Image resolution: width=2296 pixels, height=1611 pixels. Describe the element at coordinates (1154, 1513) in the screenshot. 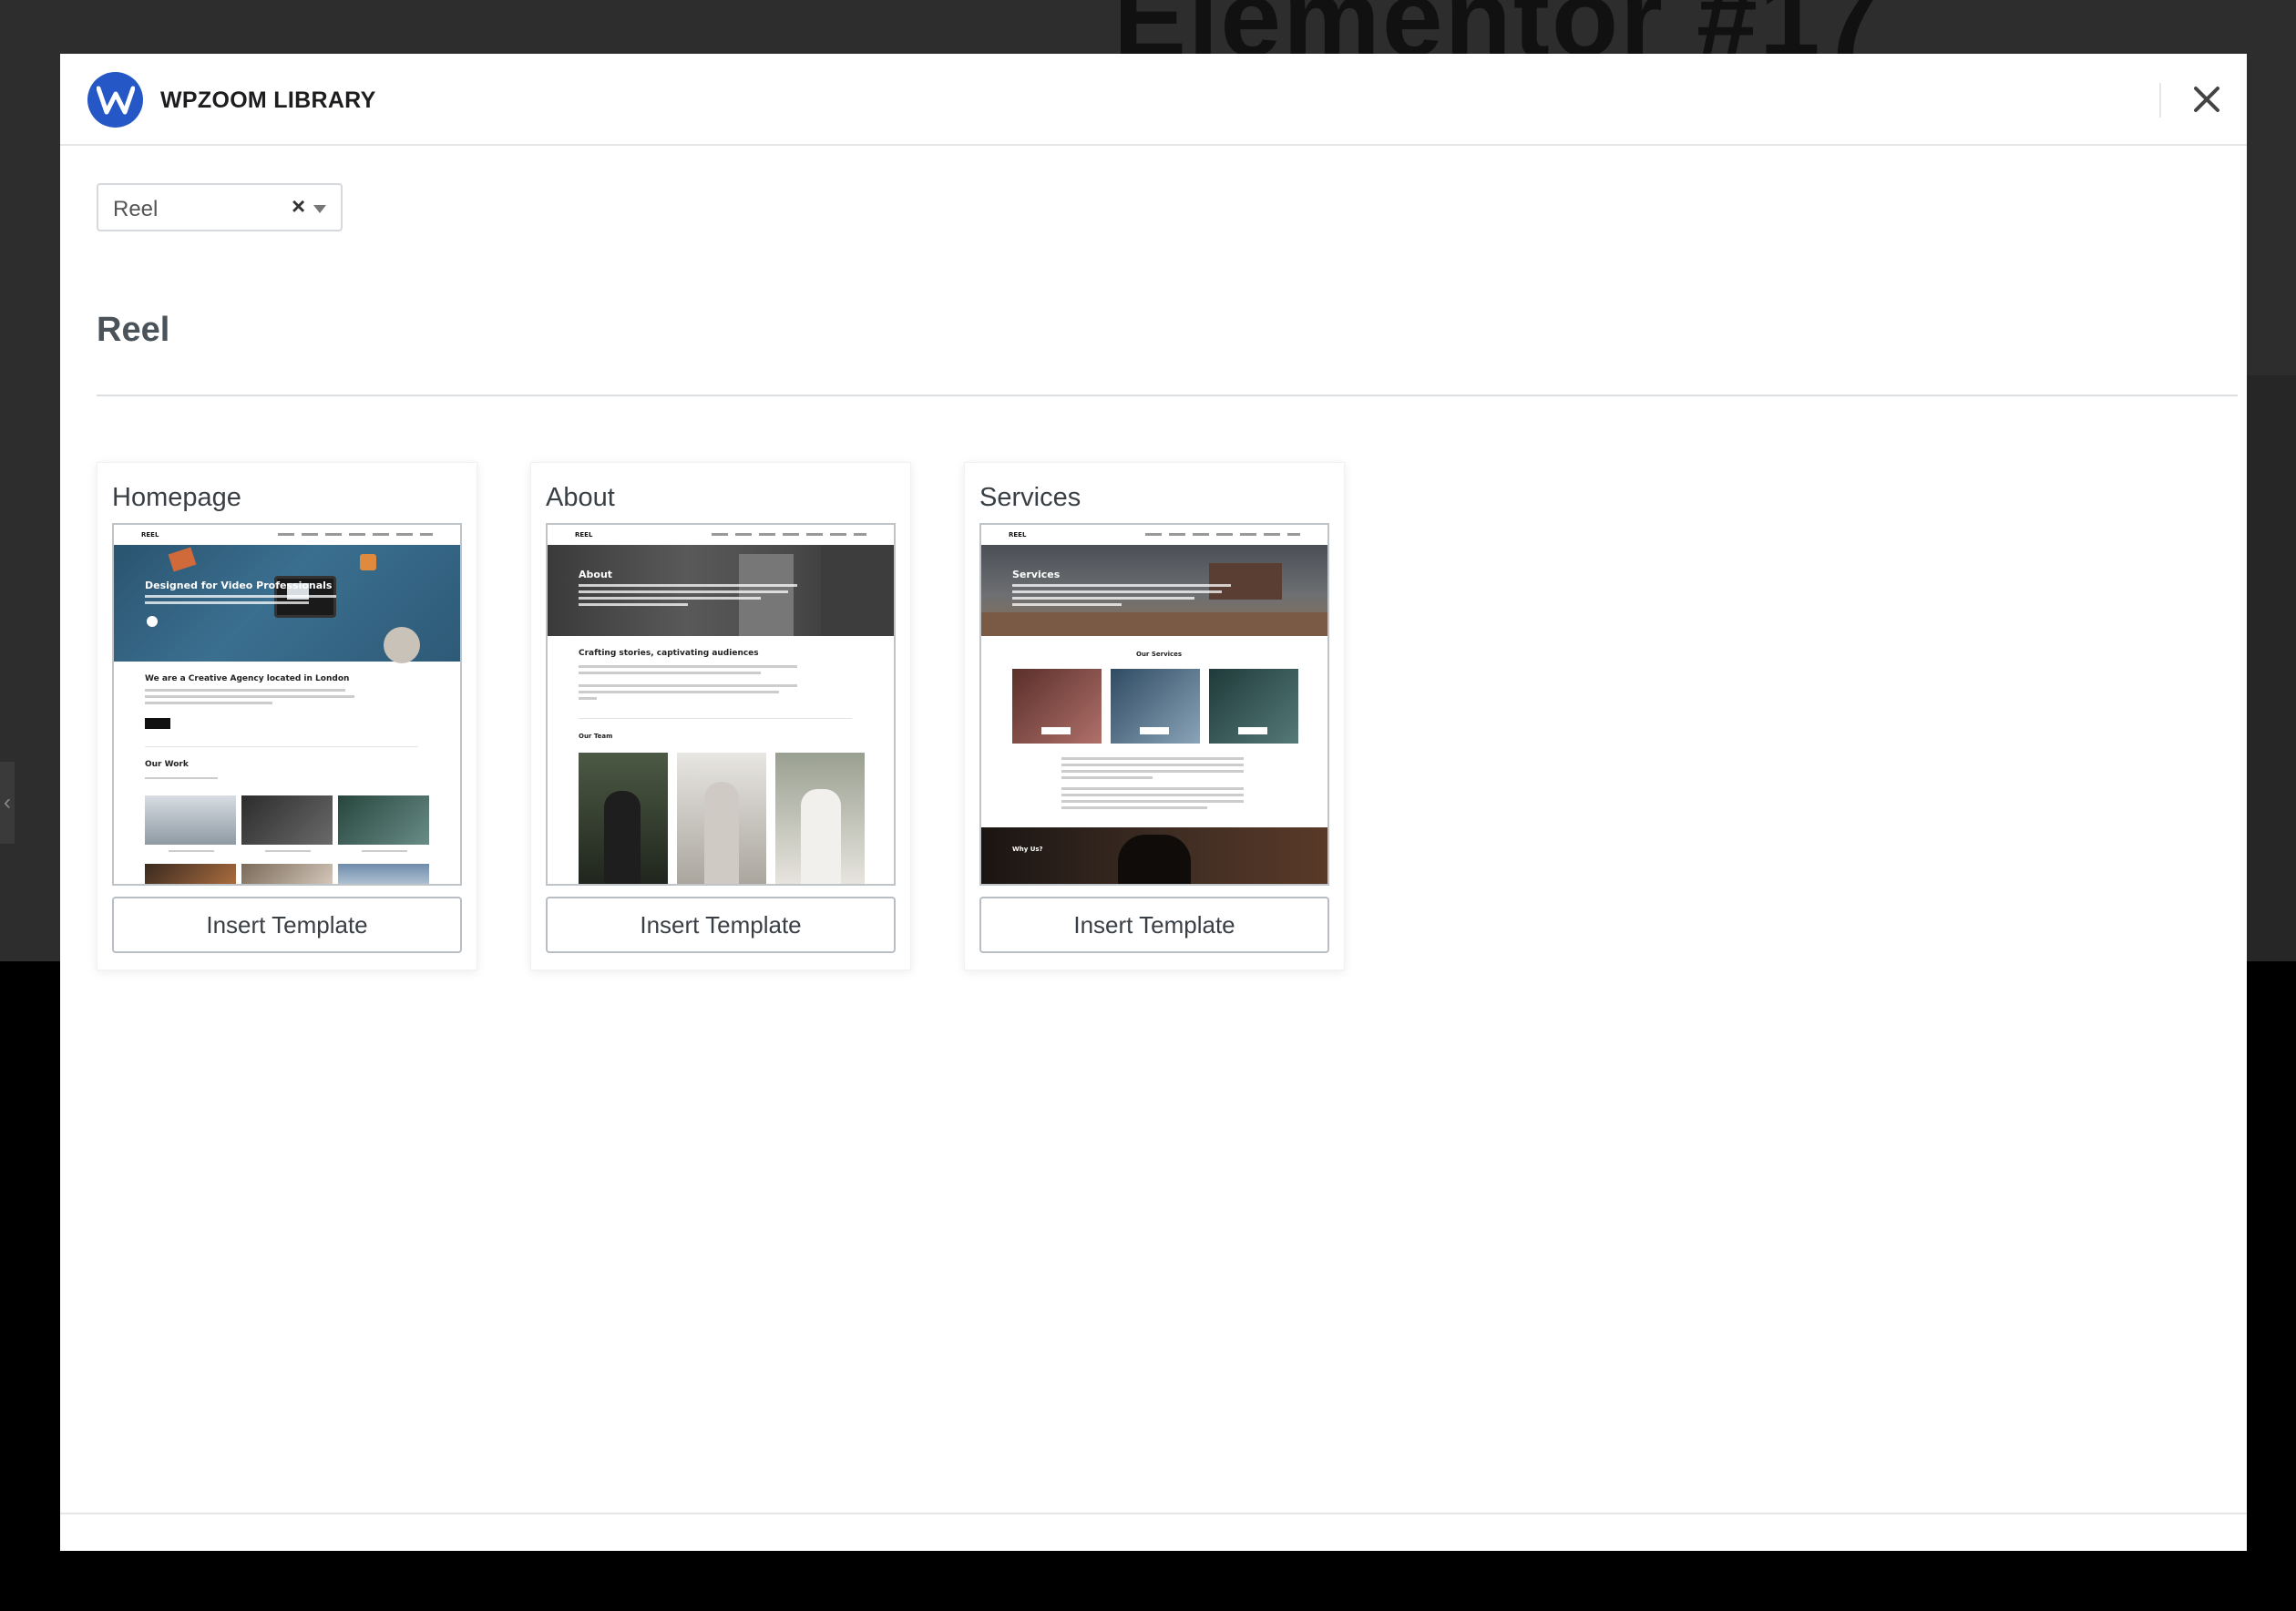

I see `modal-footer-divider` at that location.